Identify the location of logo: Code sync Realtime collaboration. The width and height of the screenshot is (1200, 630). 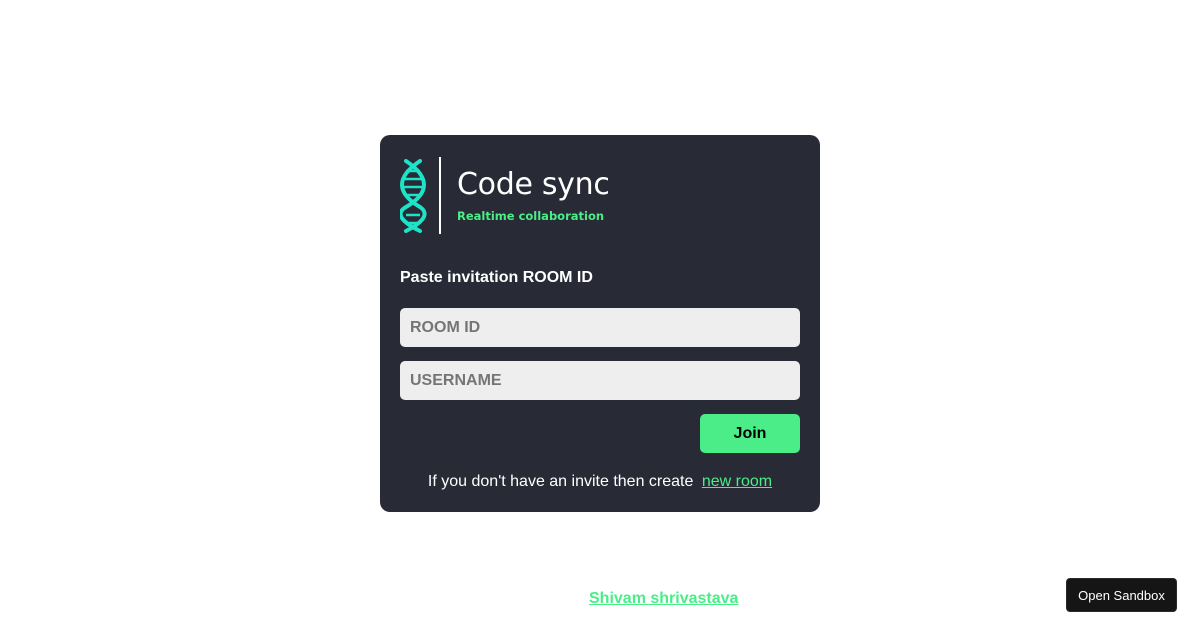
(510, 196).